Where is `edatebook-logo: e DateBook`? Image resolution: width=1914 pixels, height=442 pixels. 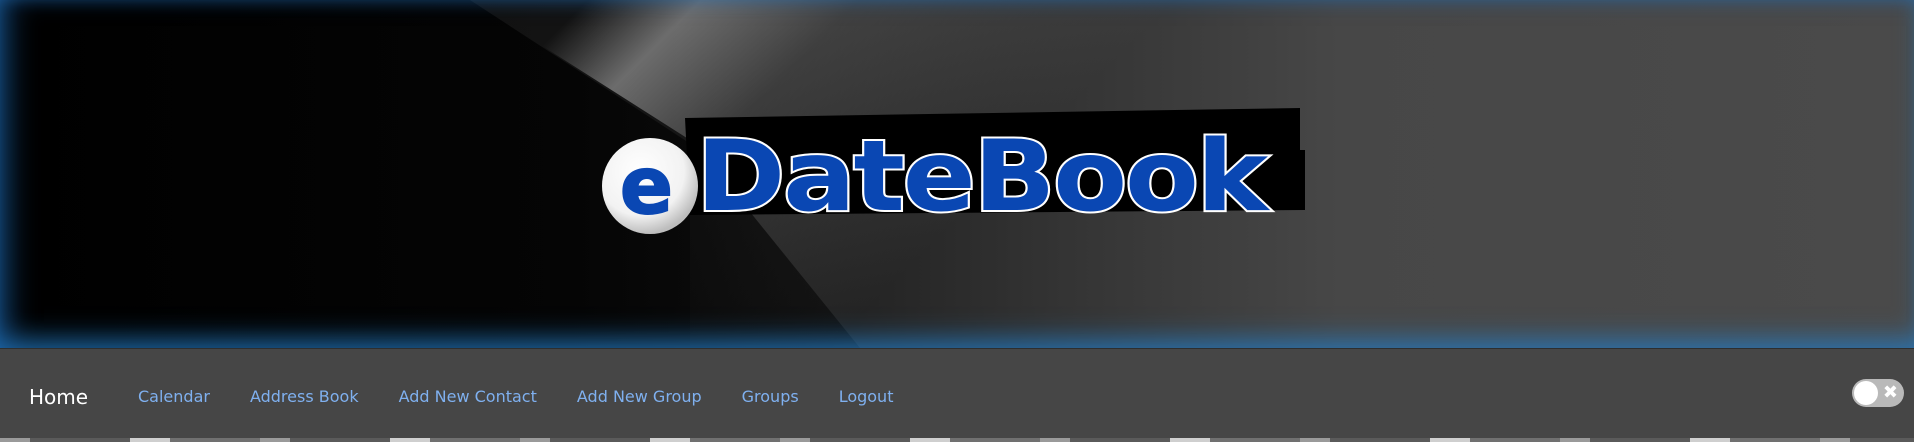
edatebook-logo: e DateBook is located at coordinates (953, 172).